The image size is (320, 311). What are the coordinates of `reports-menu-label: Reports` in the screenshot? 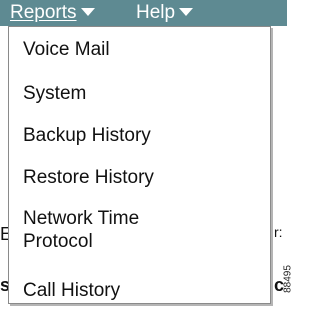 It's located at (43, 12).